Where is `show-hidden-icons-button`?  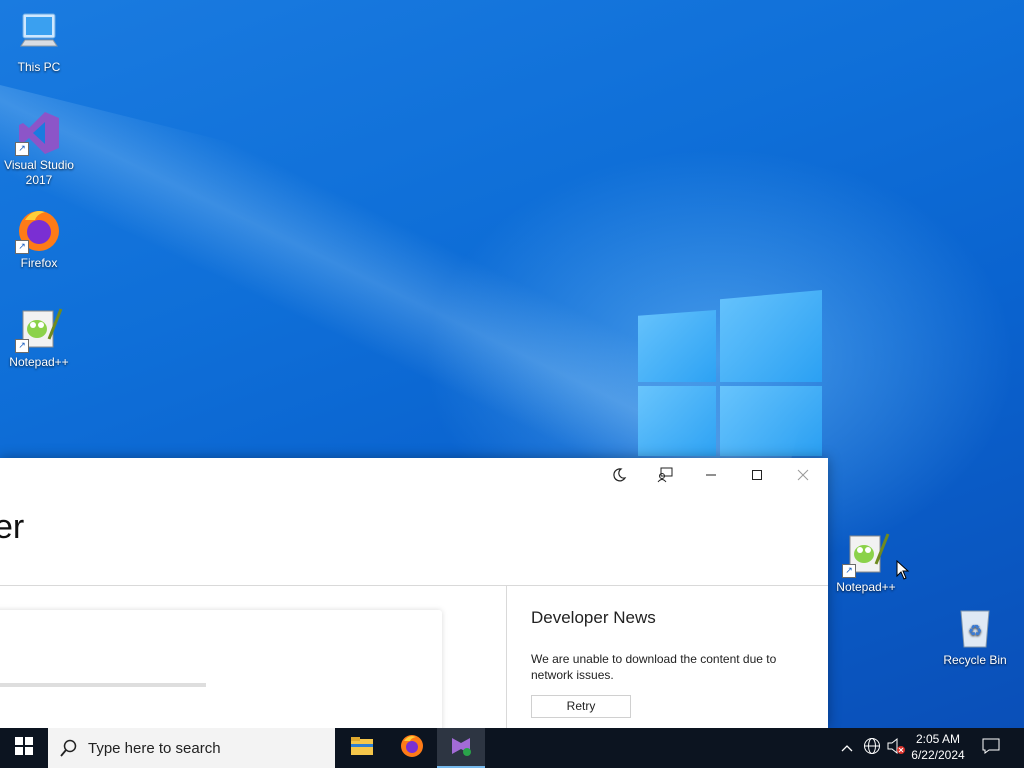
show-hidden-icons-button is located at coordinates (847, 748).